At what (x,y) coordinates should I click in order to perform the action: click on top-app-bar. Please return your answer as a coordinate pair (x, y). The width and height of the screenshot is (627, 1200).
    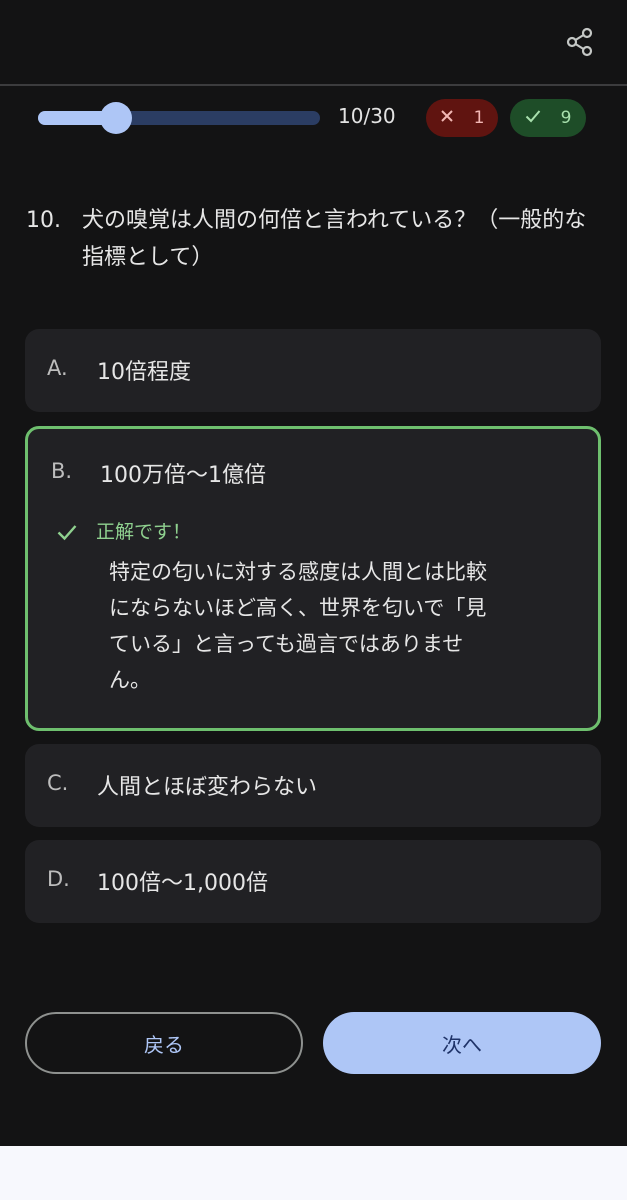
    Looking at the image, I should click on (313, 42).